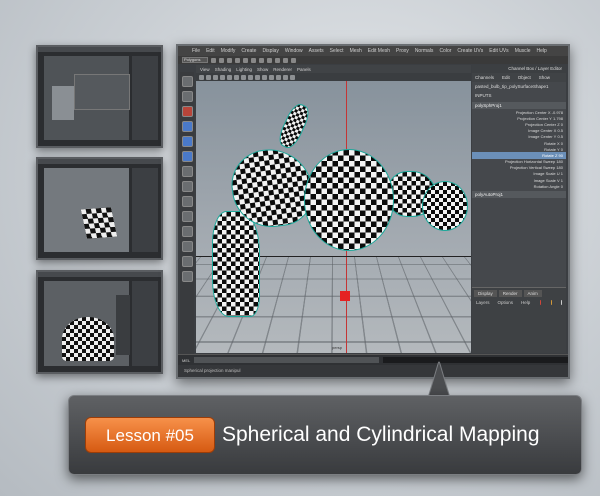 The image size is (600, 496). Describe the element at coordinates (208, 77) in the screenshot. I see `camera-attr-icon` at that location.